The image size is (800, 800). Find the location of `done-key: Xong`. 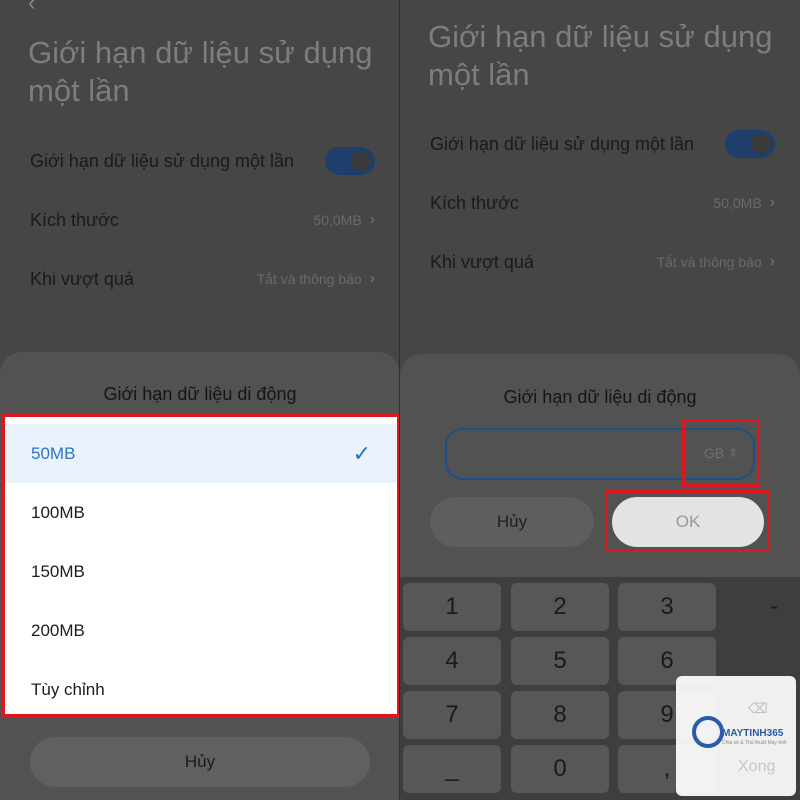

done-key: Xong is located at coordinates (756, 767).